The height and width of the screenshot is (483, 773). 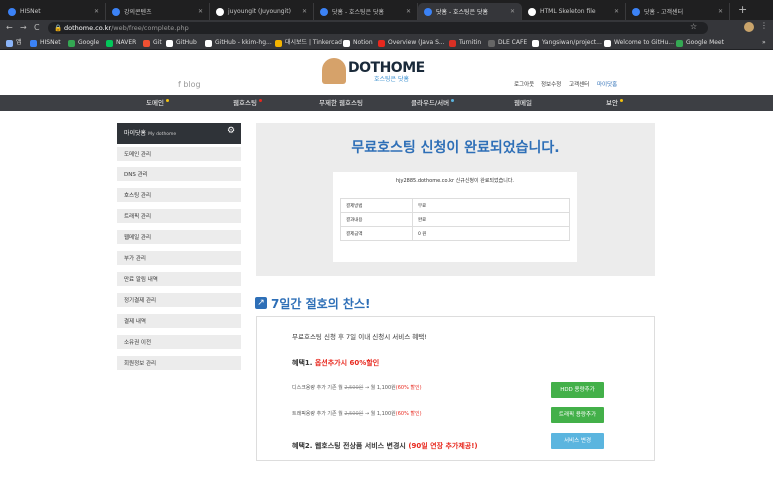 What do you see at coordinates (334, 71) in the screenshot?
I see `logo-mascot` at bounding box center [334, 71].